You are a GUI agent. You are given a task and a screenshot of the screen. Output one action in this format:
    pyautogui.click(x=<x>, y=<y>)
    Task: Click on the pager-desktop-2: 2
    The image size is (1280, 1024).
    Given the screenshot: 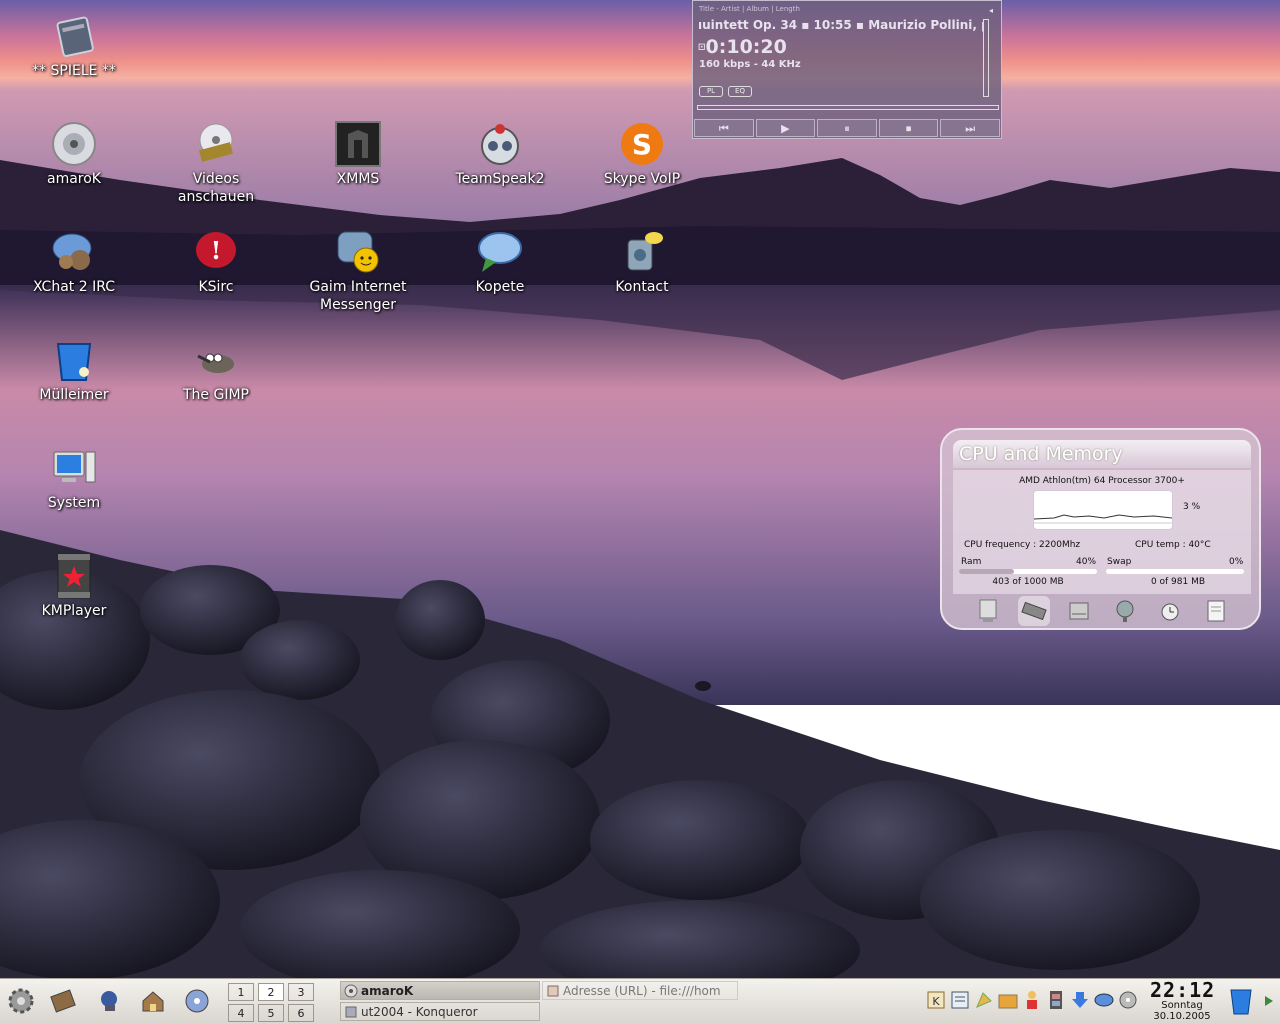 What is the action you would take?
    pyautogui.click(x=271, y=992)
    